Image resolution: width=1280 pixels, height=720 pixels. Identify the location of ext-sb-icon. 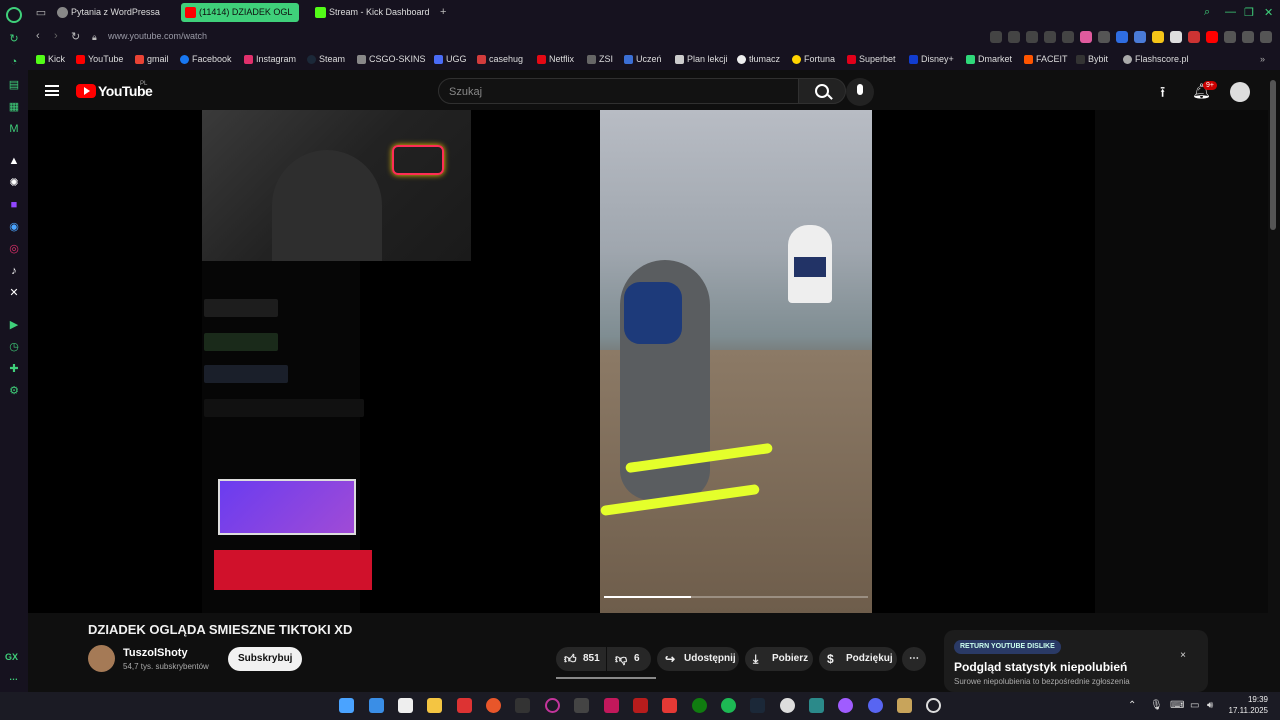
(1104, 37).